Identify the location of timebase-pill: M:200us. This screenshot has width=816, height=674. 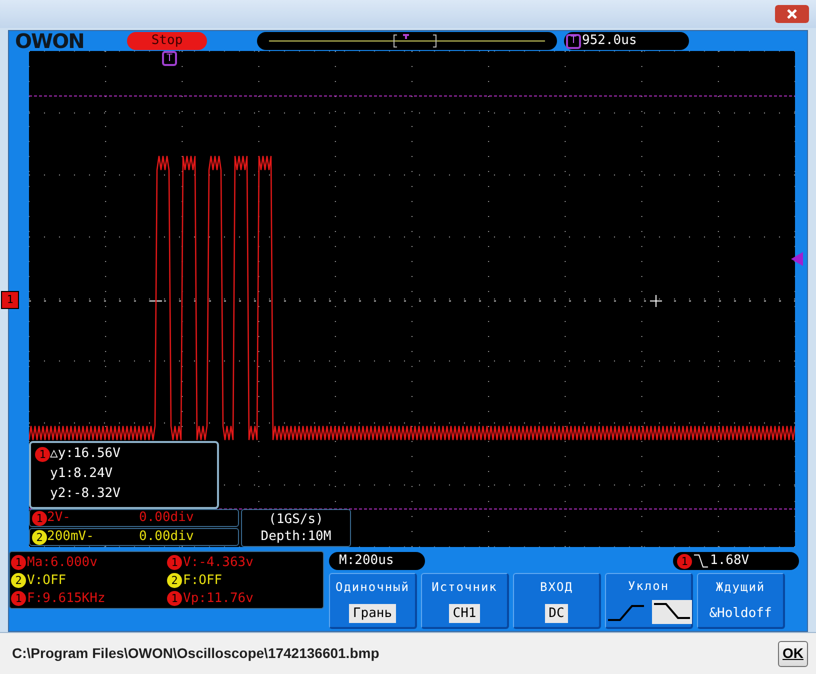
(377, 561).